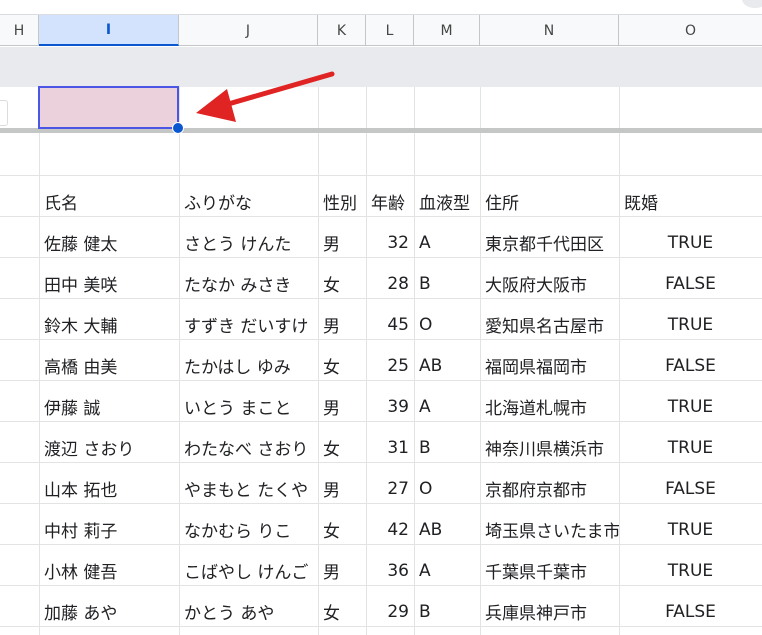  I want to click on header-age: 年齢, so click(390, 201).